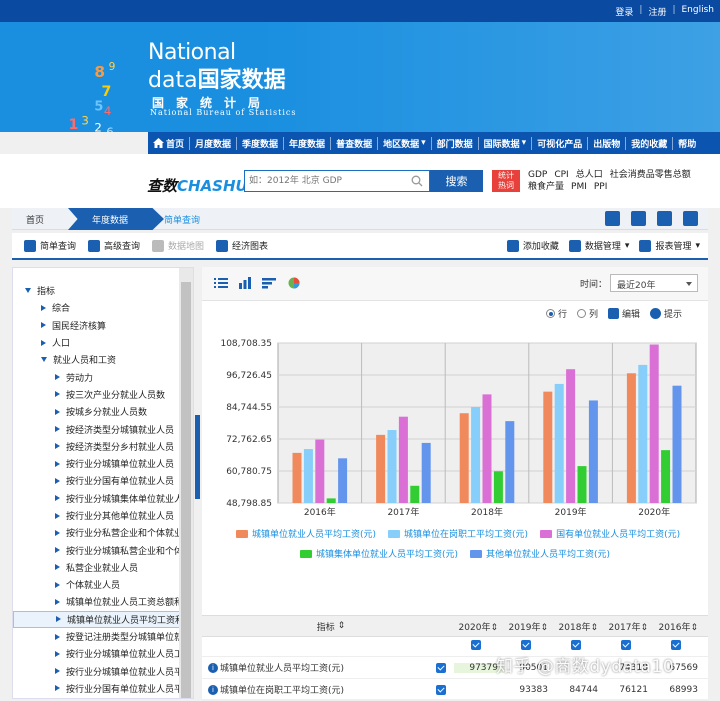  Describe the element at coordinates (556, 313) in the screenshot. I see `row-option: 行` at that location.